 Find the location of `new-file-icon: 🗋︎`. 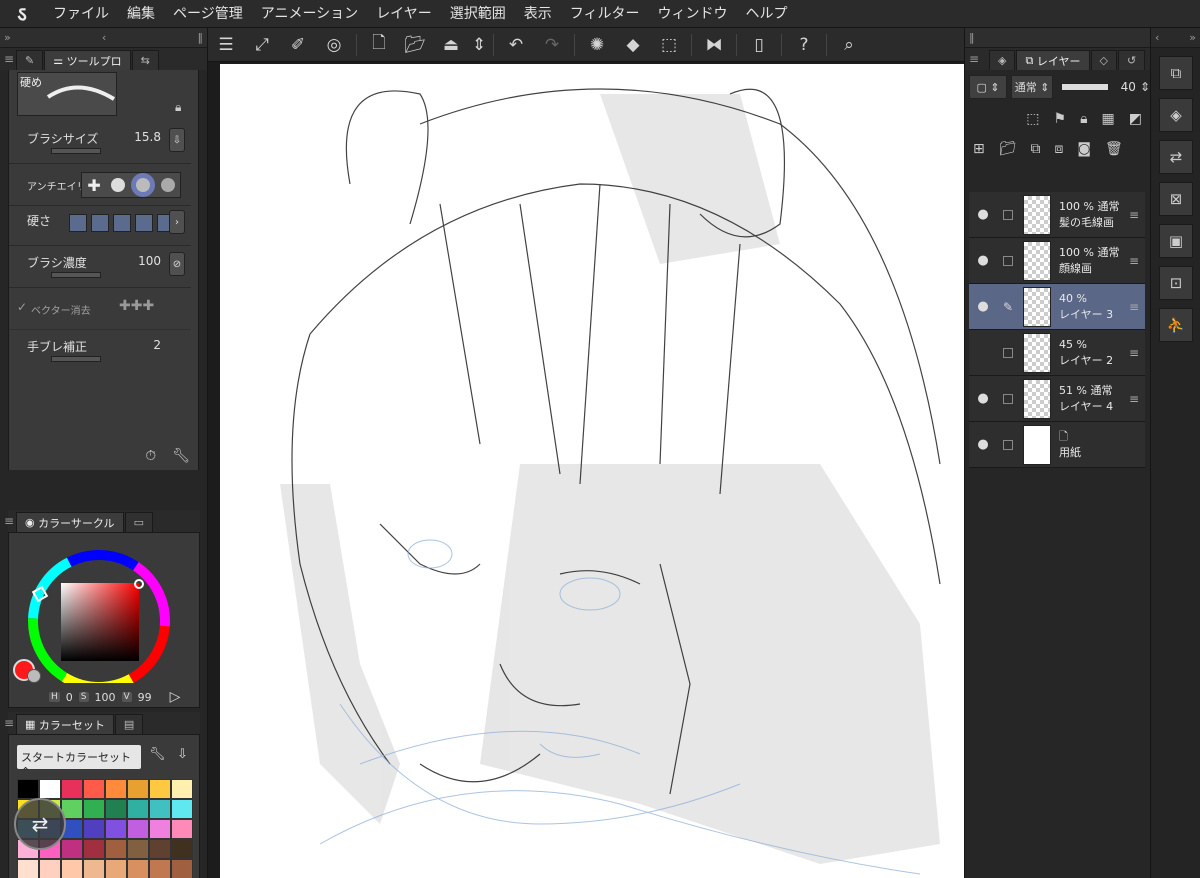

new-file-icon: 🗋︎ is located at coordinates (379, 45).